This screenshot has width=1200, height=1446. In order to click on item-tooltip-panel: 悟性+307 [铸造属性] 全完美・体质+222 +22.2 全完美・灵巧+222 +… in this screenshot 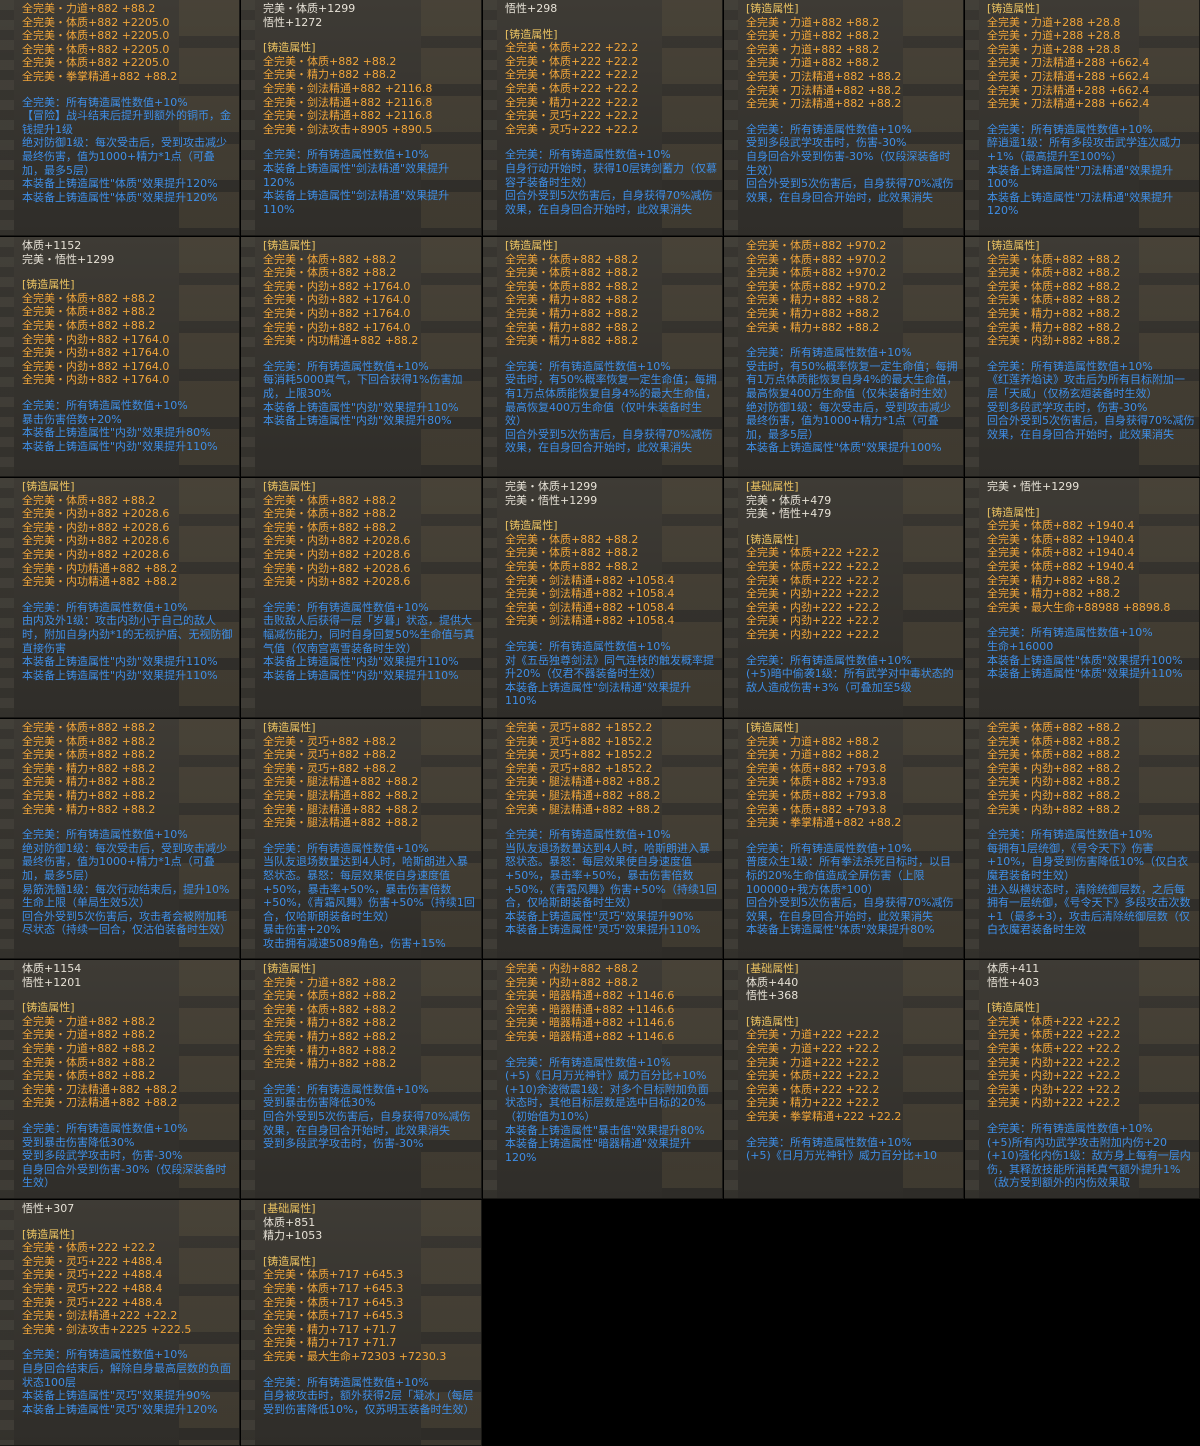, I will do `click(120, 1323)`.